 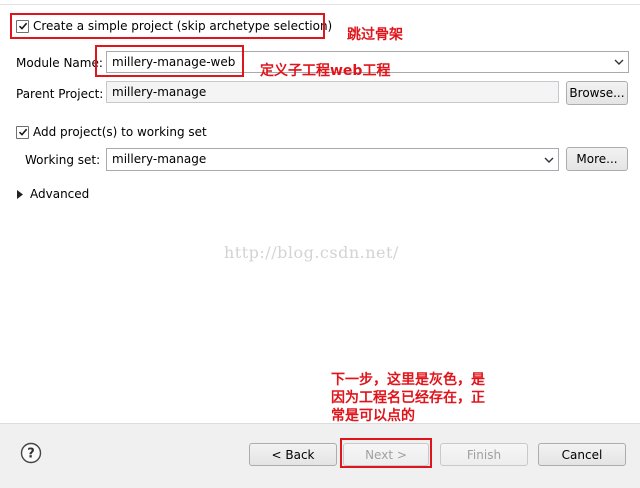 What do you see at coordinates (60, 94) in the screenshot?
I see `parent-project-label: Parent Project:` at bounding box center [60, 94].